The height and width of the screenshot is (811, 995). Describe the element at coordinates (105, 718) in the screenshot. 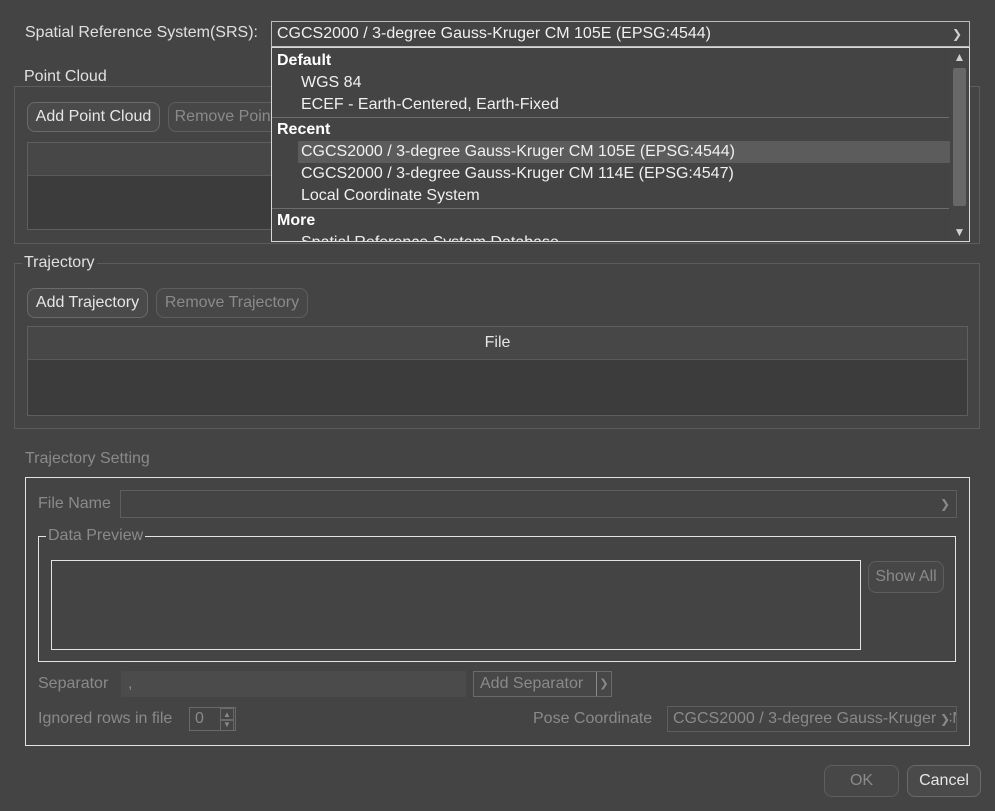

I see `ignored-rows-label: Ignored rows in file` at that location.